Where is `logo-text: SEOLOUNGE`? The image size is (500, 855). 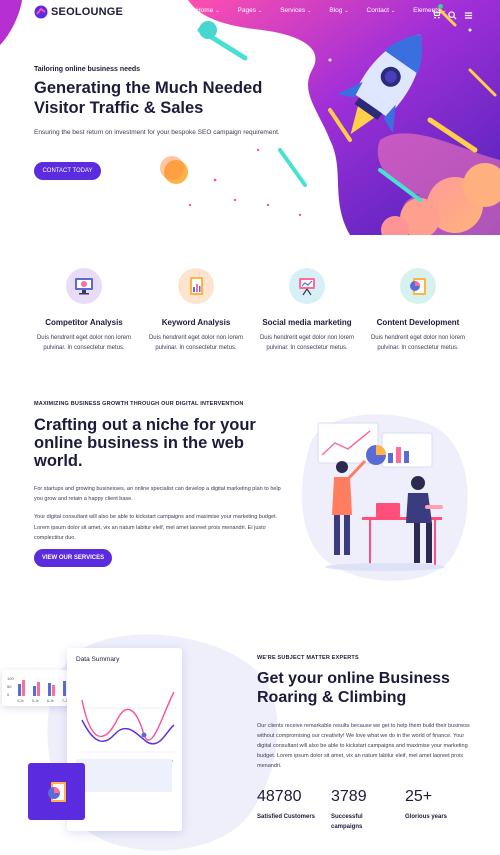
logo-text: SEOLOUNGE is located at coordinates (87, 12).